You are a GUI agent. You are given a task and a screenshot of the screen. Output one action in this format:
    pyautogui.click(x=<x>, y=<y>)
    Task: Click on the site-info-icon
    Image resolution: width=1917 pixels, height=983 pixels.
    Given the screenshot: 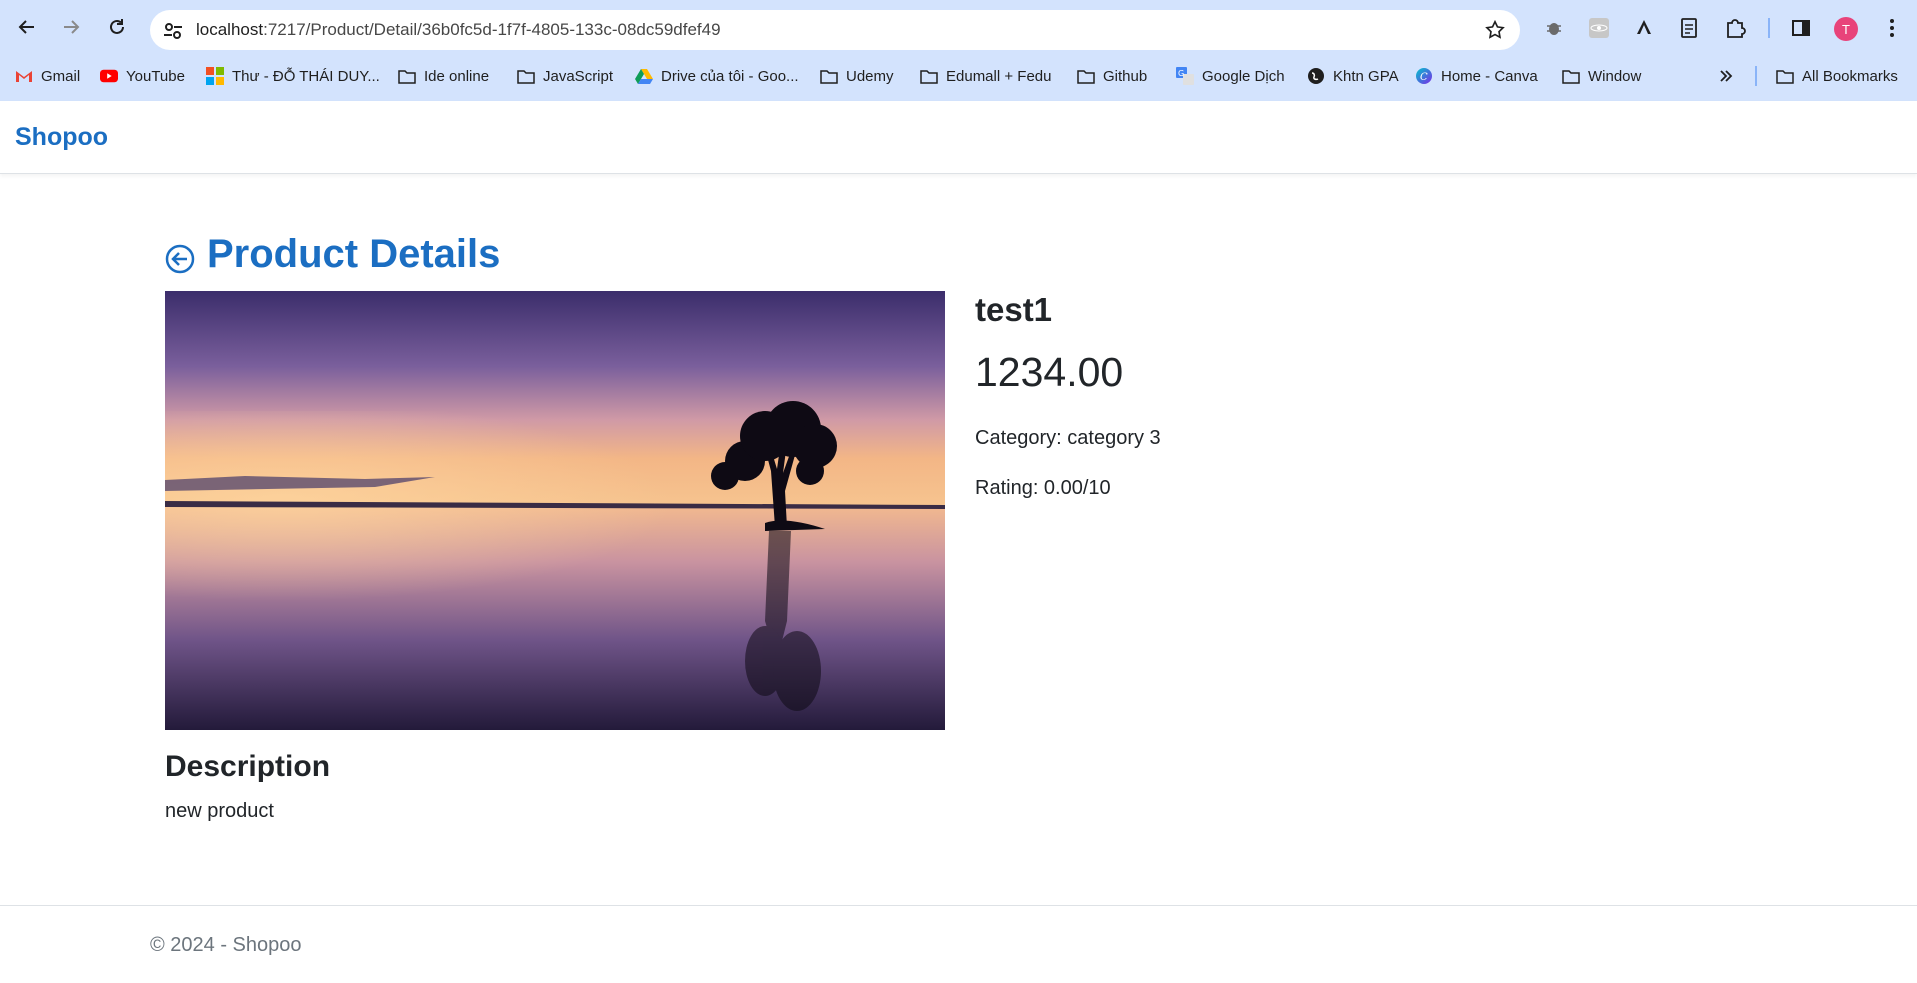 What is the action you would take?
    pyautogui.click(x=173, y=31)
    